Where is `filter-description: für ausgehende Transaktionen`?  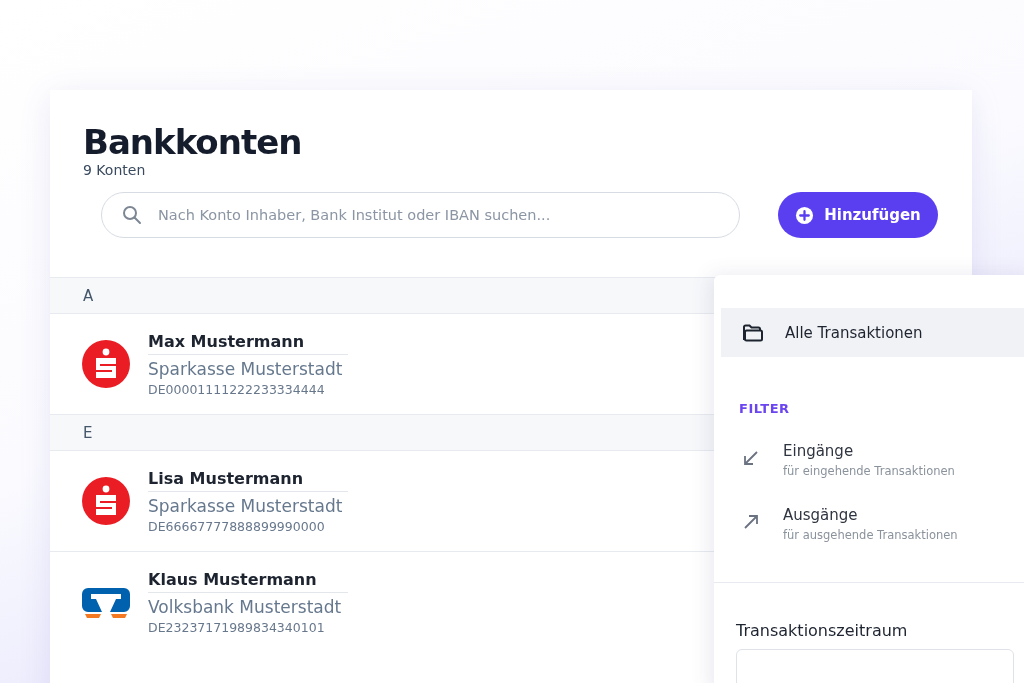 filter-description: für ausgehende Transaktionen is located at coordinates (870, 535).